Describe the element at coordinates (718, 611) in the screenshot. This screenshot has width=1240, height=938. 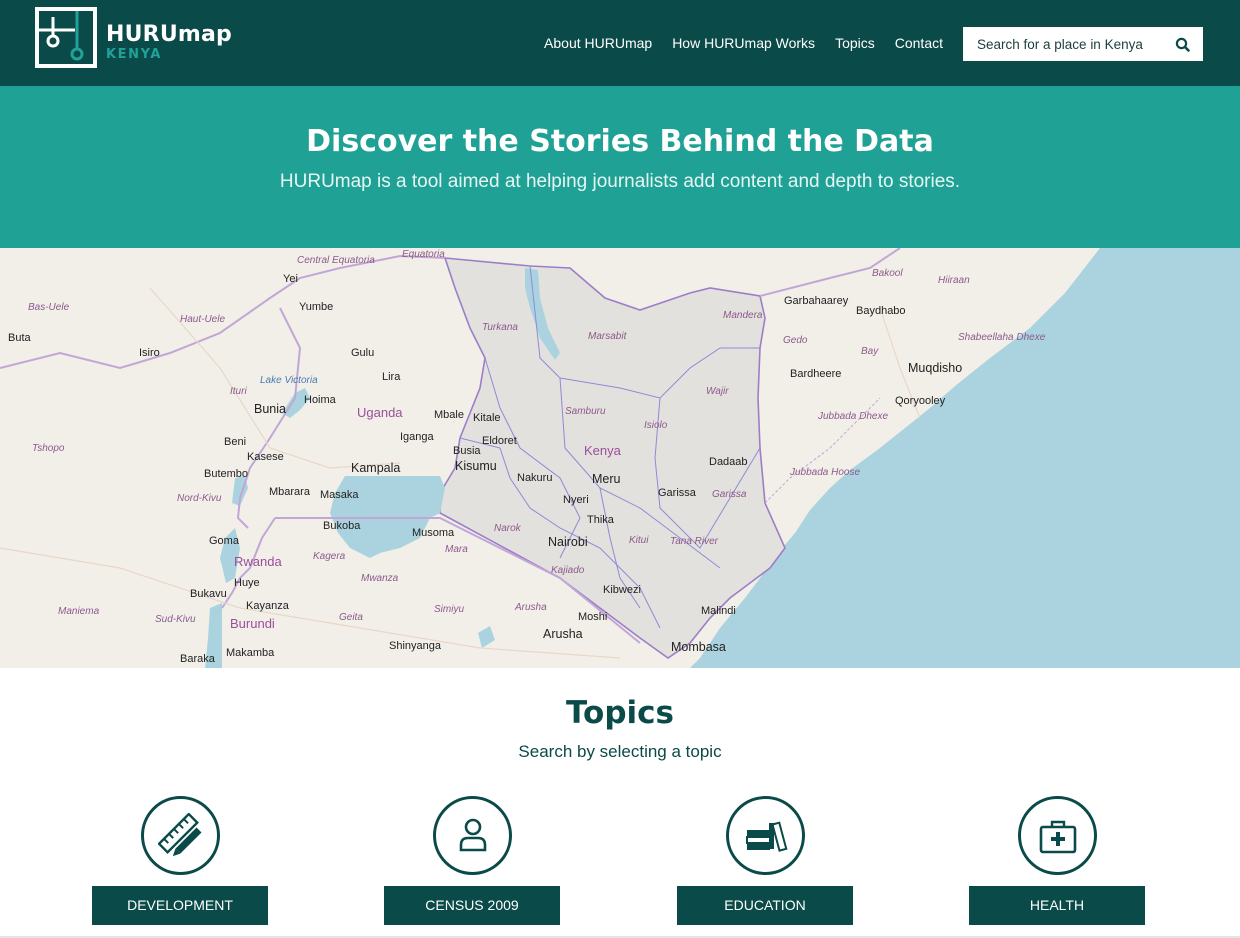
I see `map-label: Malindi` at that location.